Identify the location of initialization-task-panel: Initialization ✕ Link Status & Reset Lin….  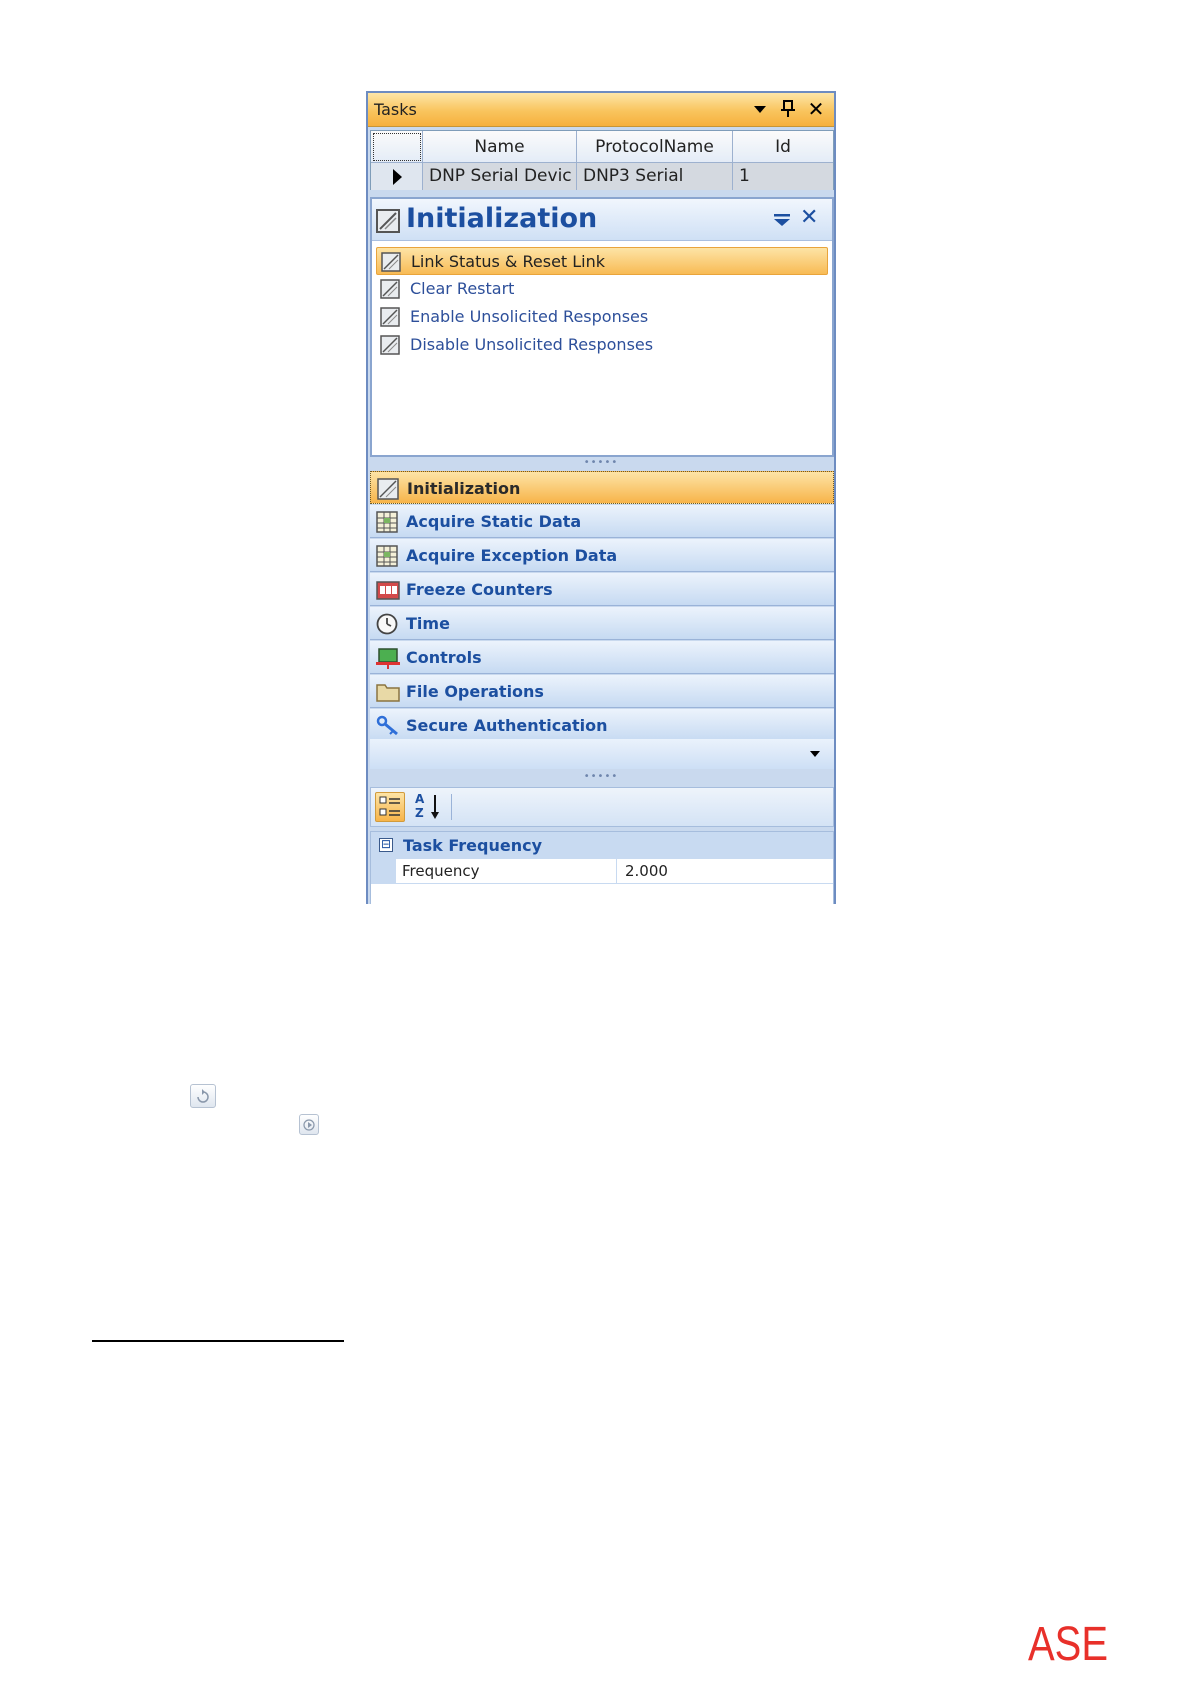
(602, 327).